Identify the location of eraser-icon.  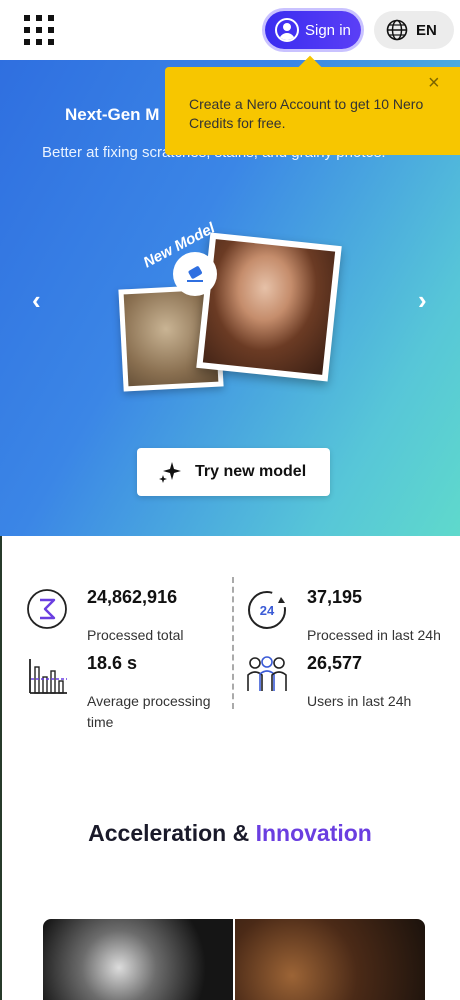
(195, 274).